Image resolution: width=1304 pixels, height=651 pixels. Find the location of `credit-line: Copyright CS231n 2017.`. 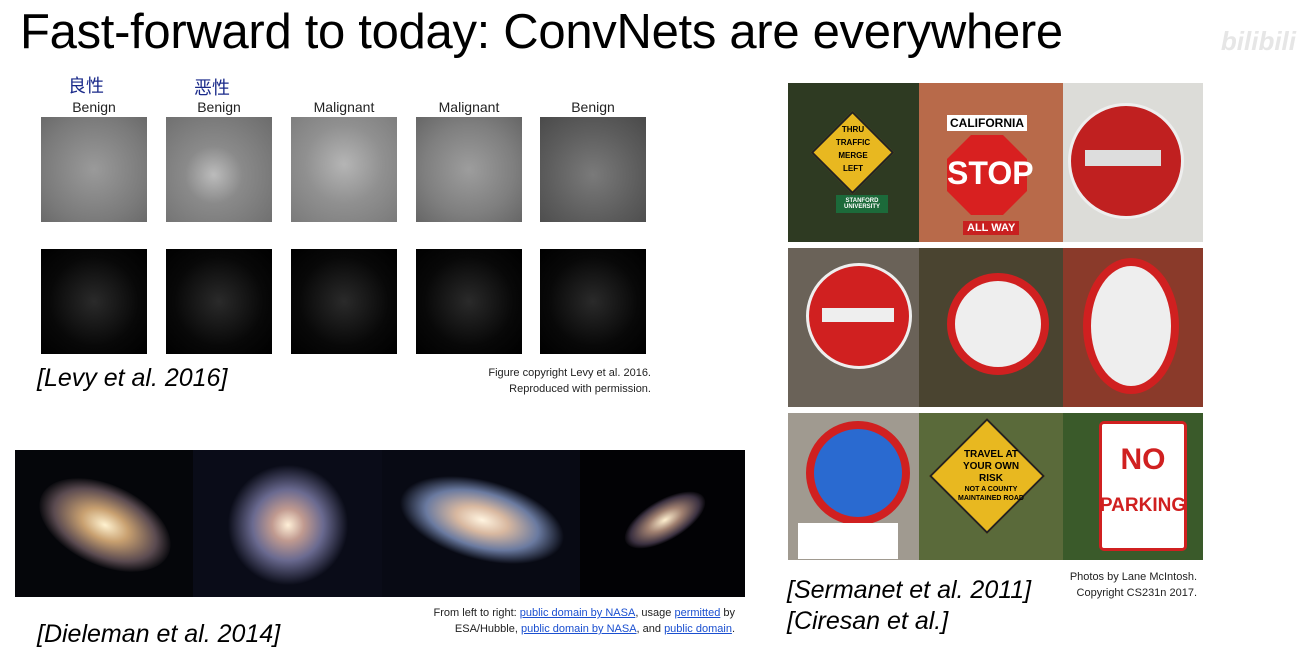

credit-line: Copyright CS231n 2017. is located at coordinates (1136, 593).